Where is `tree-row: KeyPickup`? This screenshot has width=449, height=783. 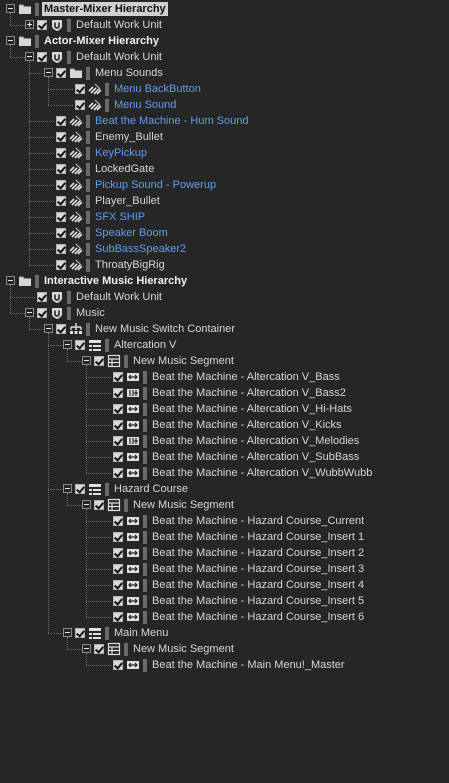
tree-row: KeyPickup is located at coordinates (224, 153).